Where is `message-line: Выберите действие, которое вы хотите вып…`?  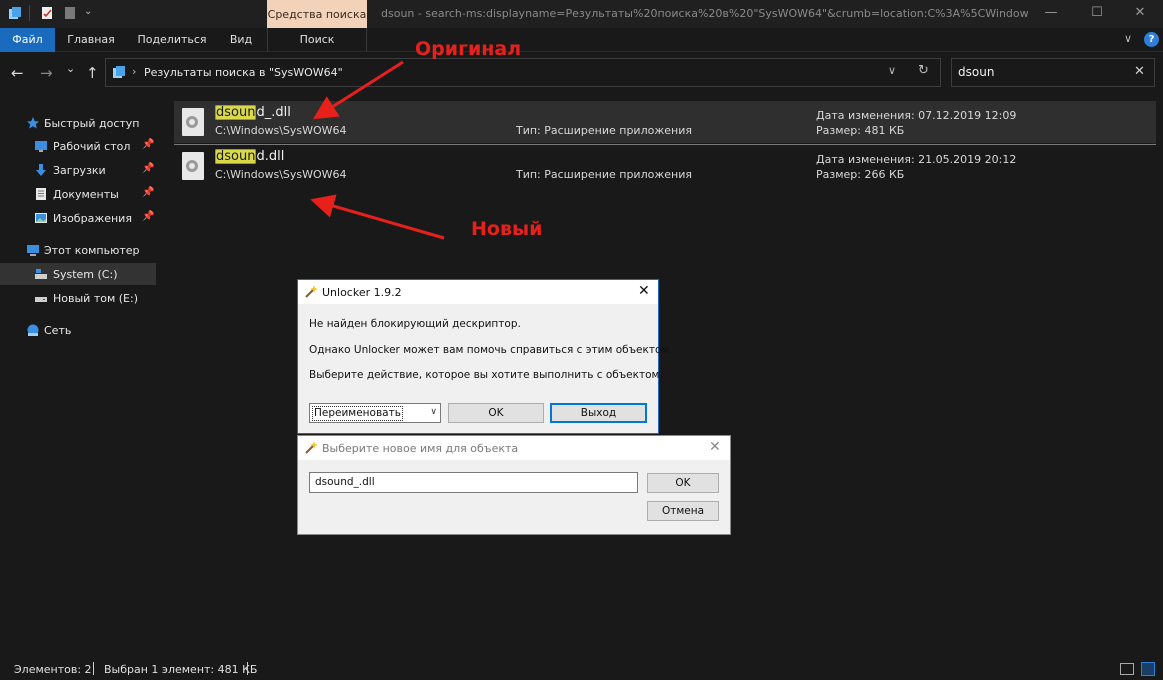
message-line: Выберите действие, которое вы хотите вып… is located at coordinates (486, 375).